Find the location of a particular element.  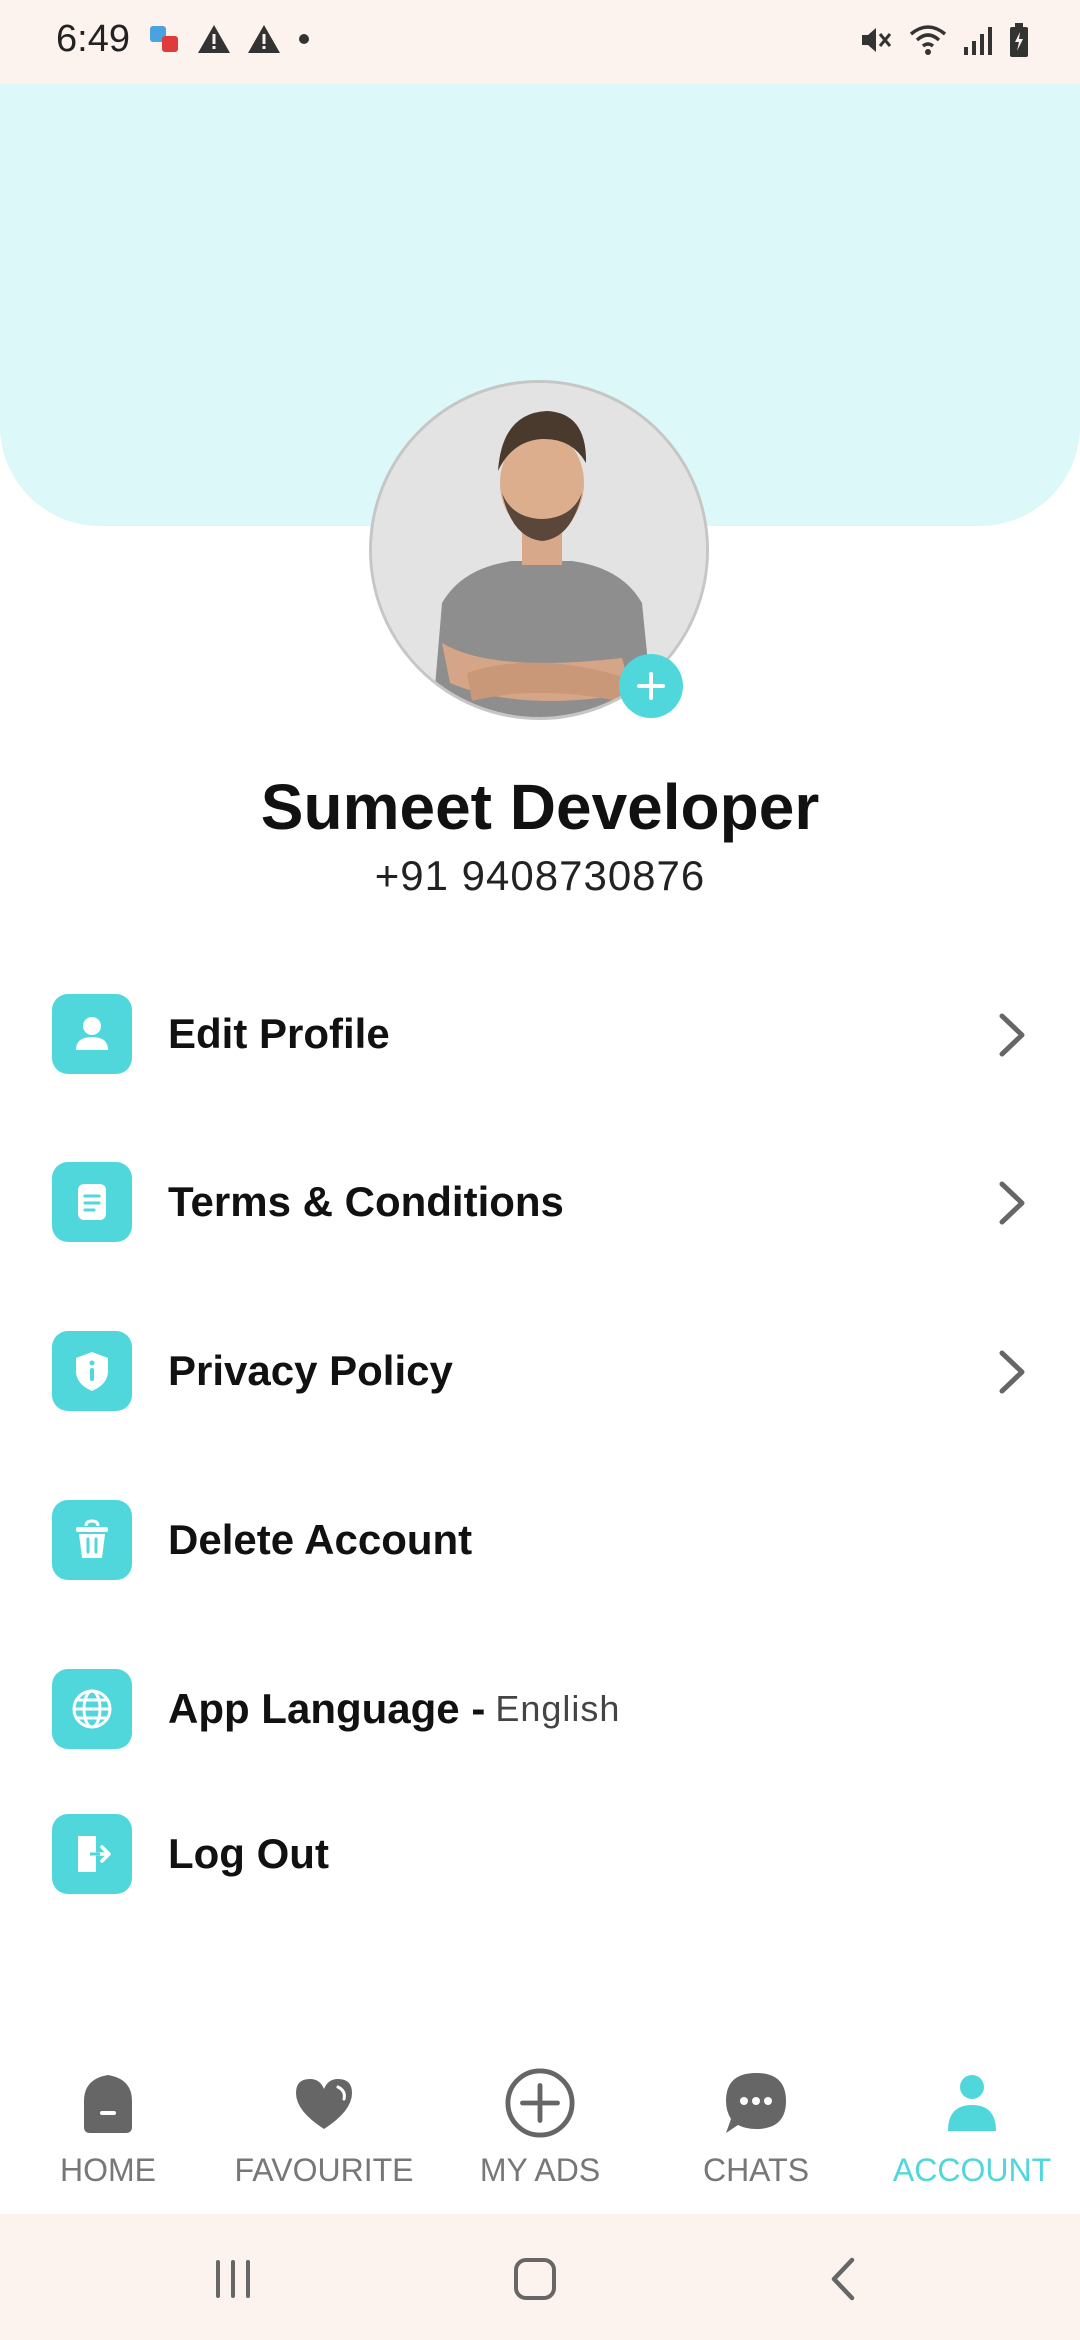

status-system-icons is located at coordinates (944, 40).